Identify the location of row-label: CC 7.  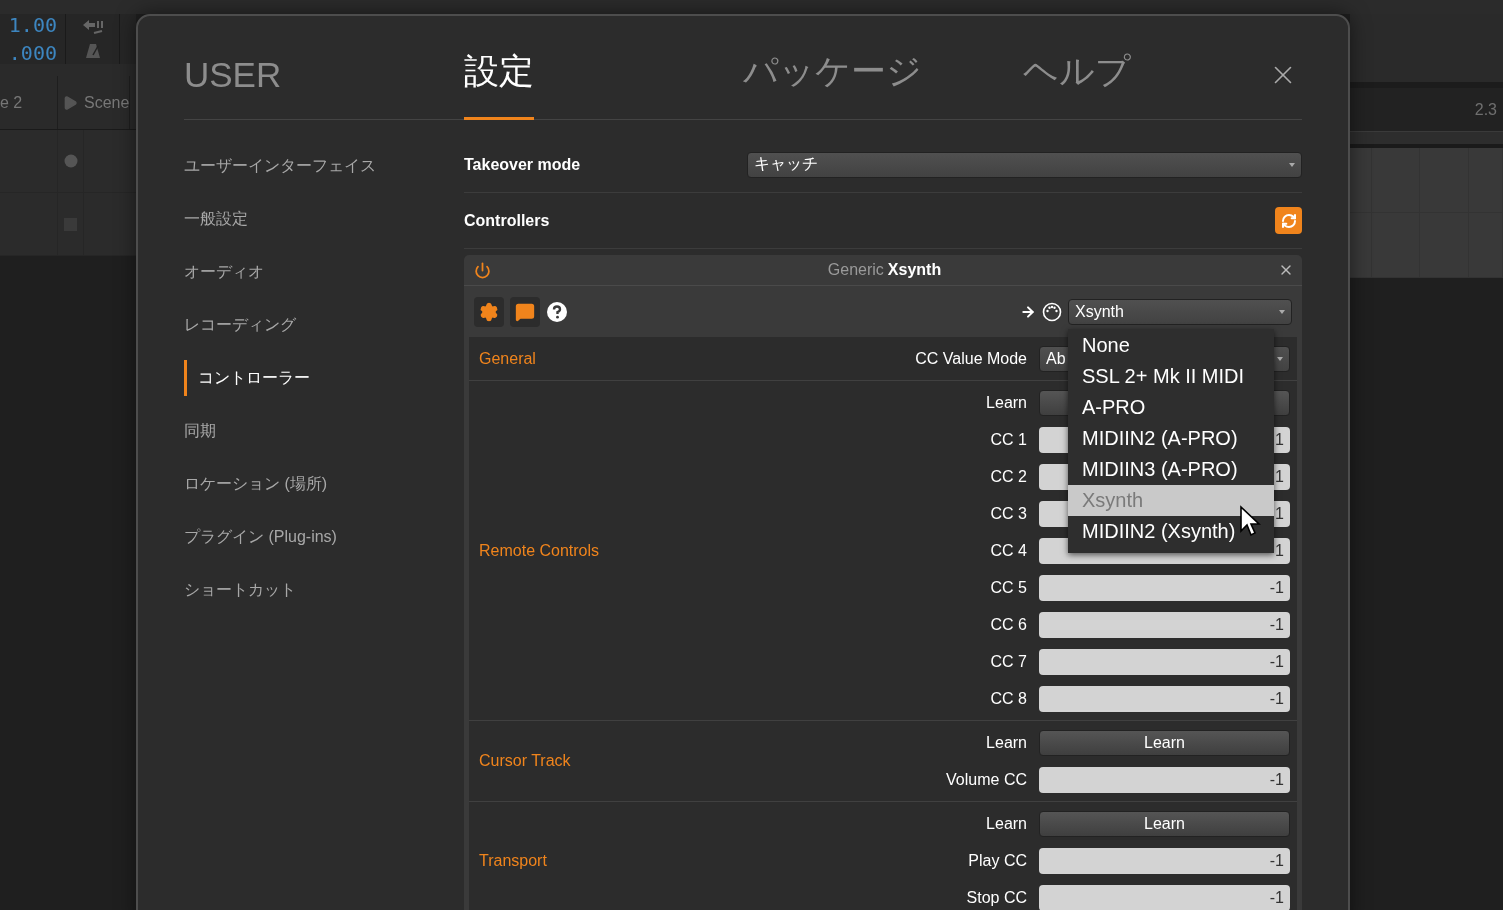
(1008, 661).